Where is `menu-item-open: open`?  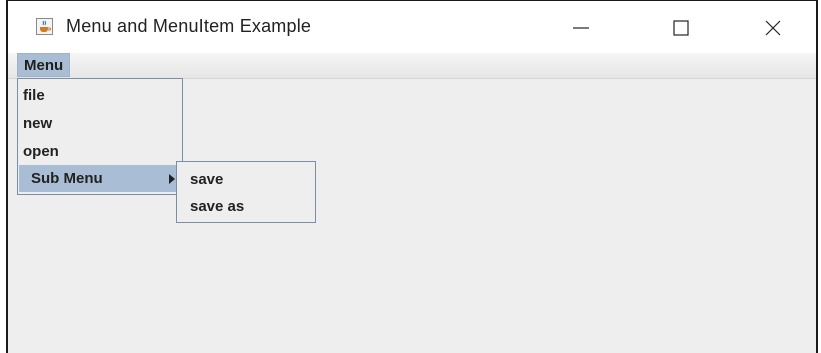 menu-item-open: open is located at coordinates (100, 151).